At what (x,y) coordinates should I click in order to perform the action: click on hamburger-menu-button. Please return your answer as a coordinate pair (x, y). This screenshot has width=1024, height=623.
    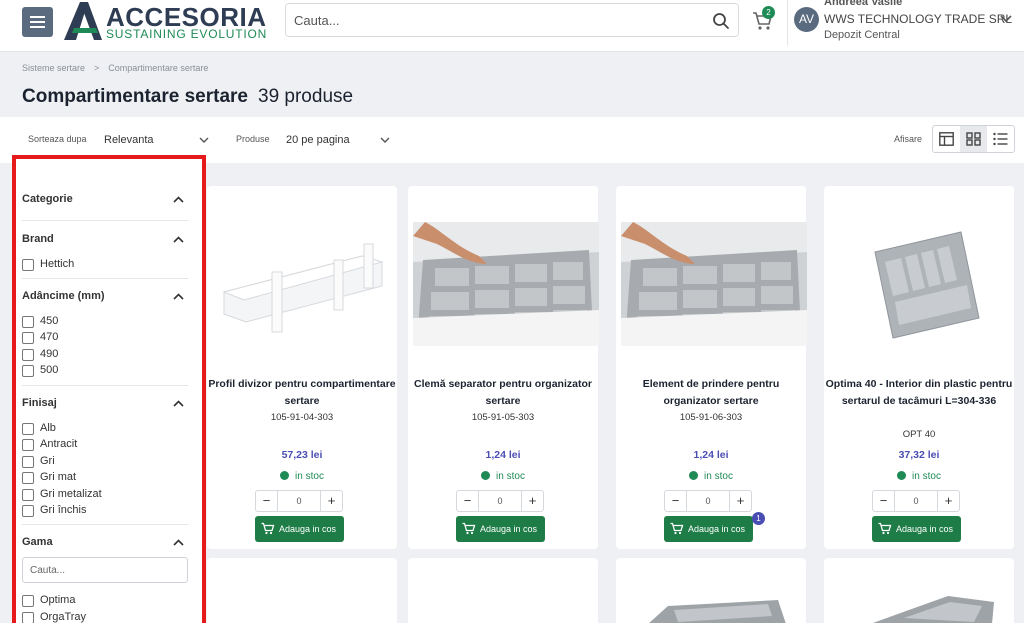
    Looking at the image, I should click on (37, 22).